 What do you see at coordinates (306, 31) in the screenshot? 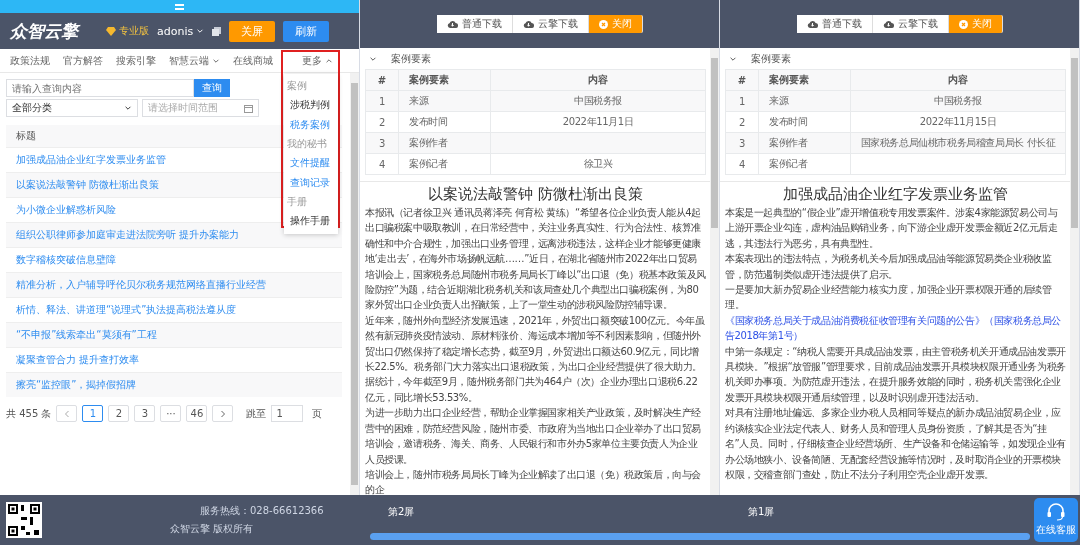
I see `refresh-button: 刷新` at bounding box center [306, 31].